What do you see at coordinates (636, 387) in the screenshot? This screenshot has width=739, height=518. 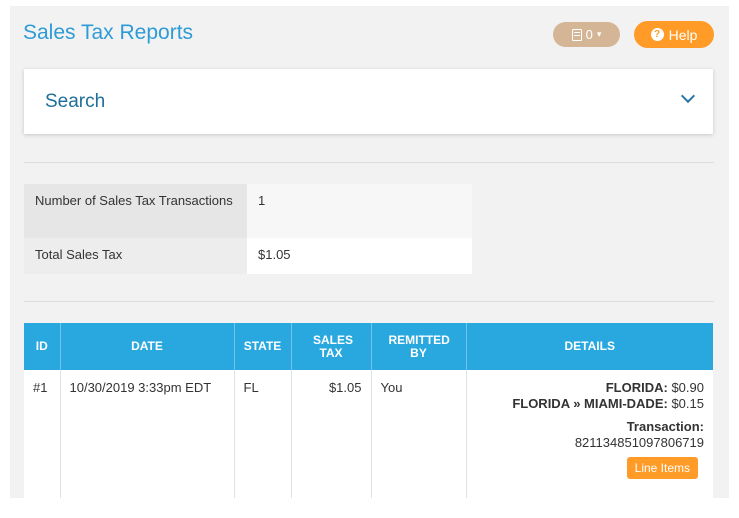 I see `detail-jurisdiction: FLORIDA:` at bounding box center [636, 387].